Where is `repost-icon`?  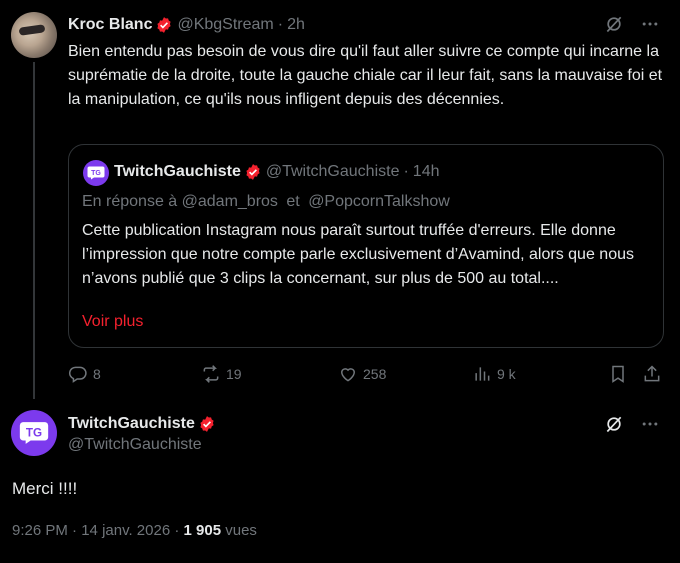 repost-icon is located at coordinates (211, 374).